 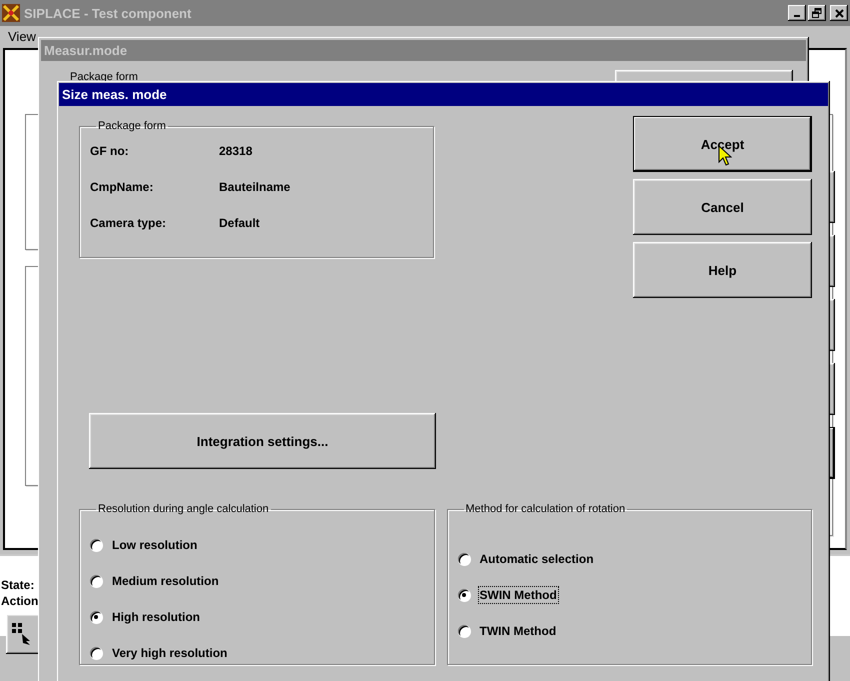 I want to click on radio-label: Automatic selection, so click(x=537, y=559).